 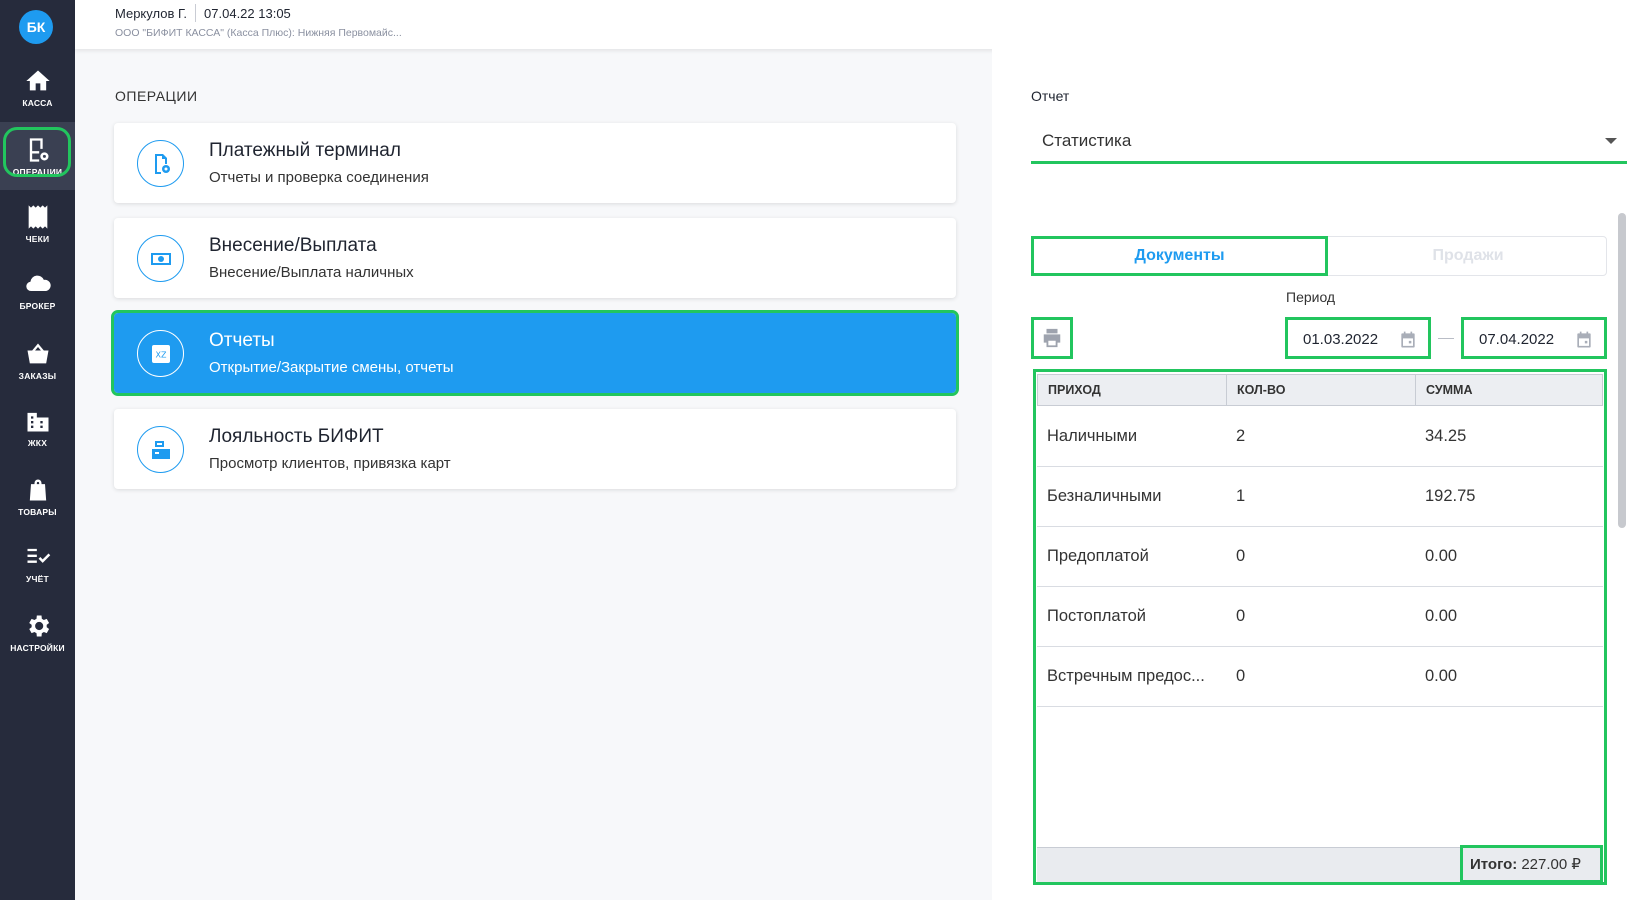 What do you see at coordinates (156, 96) in the screenshot?
I see `operations-title: ОПЕРАЦИИ` at bounding box center [156, 96].